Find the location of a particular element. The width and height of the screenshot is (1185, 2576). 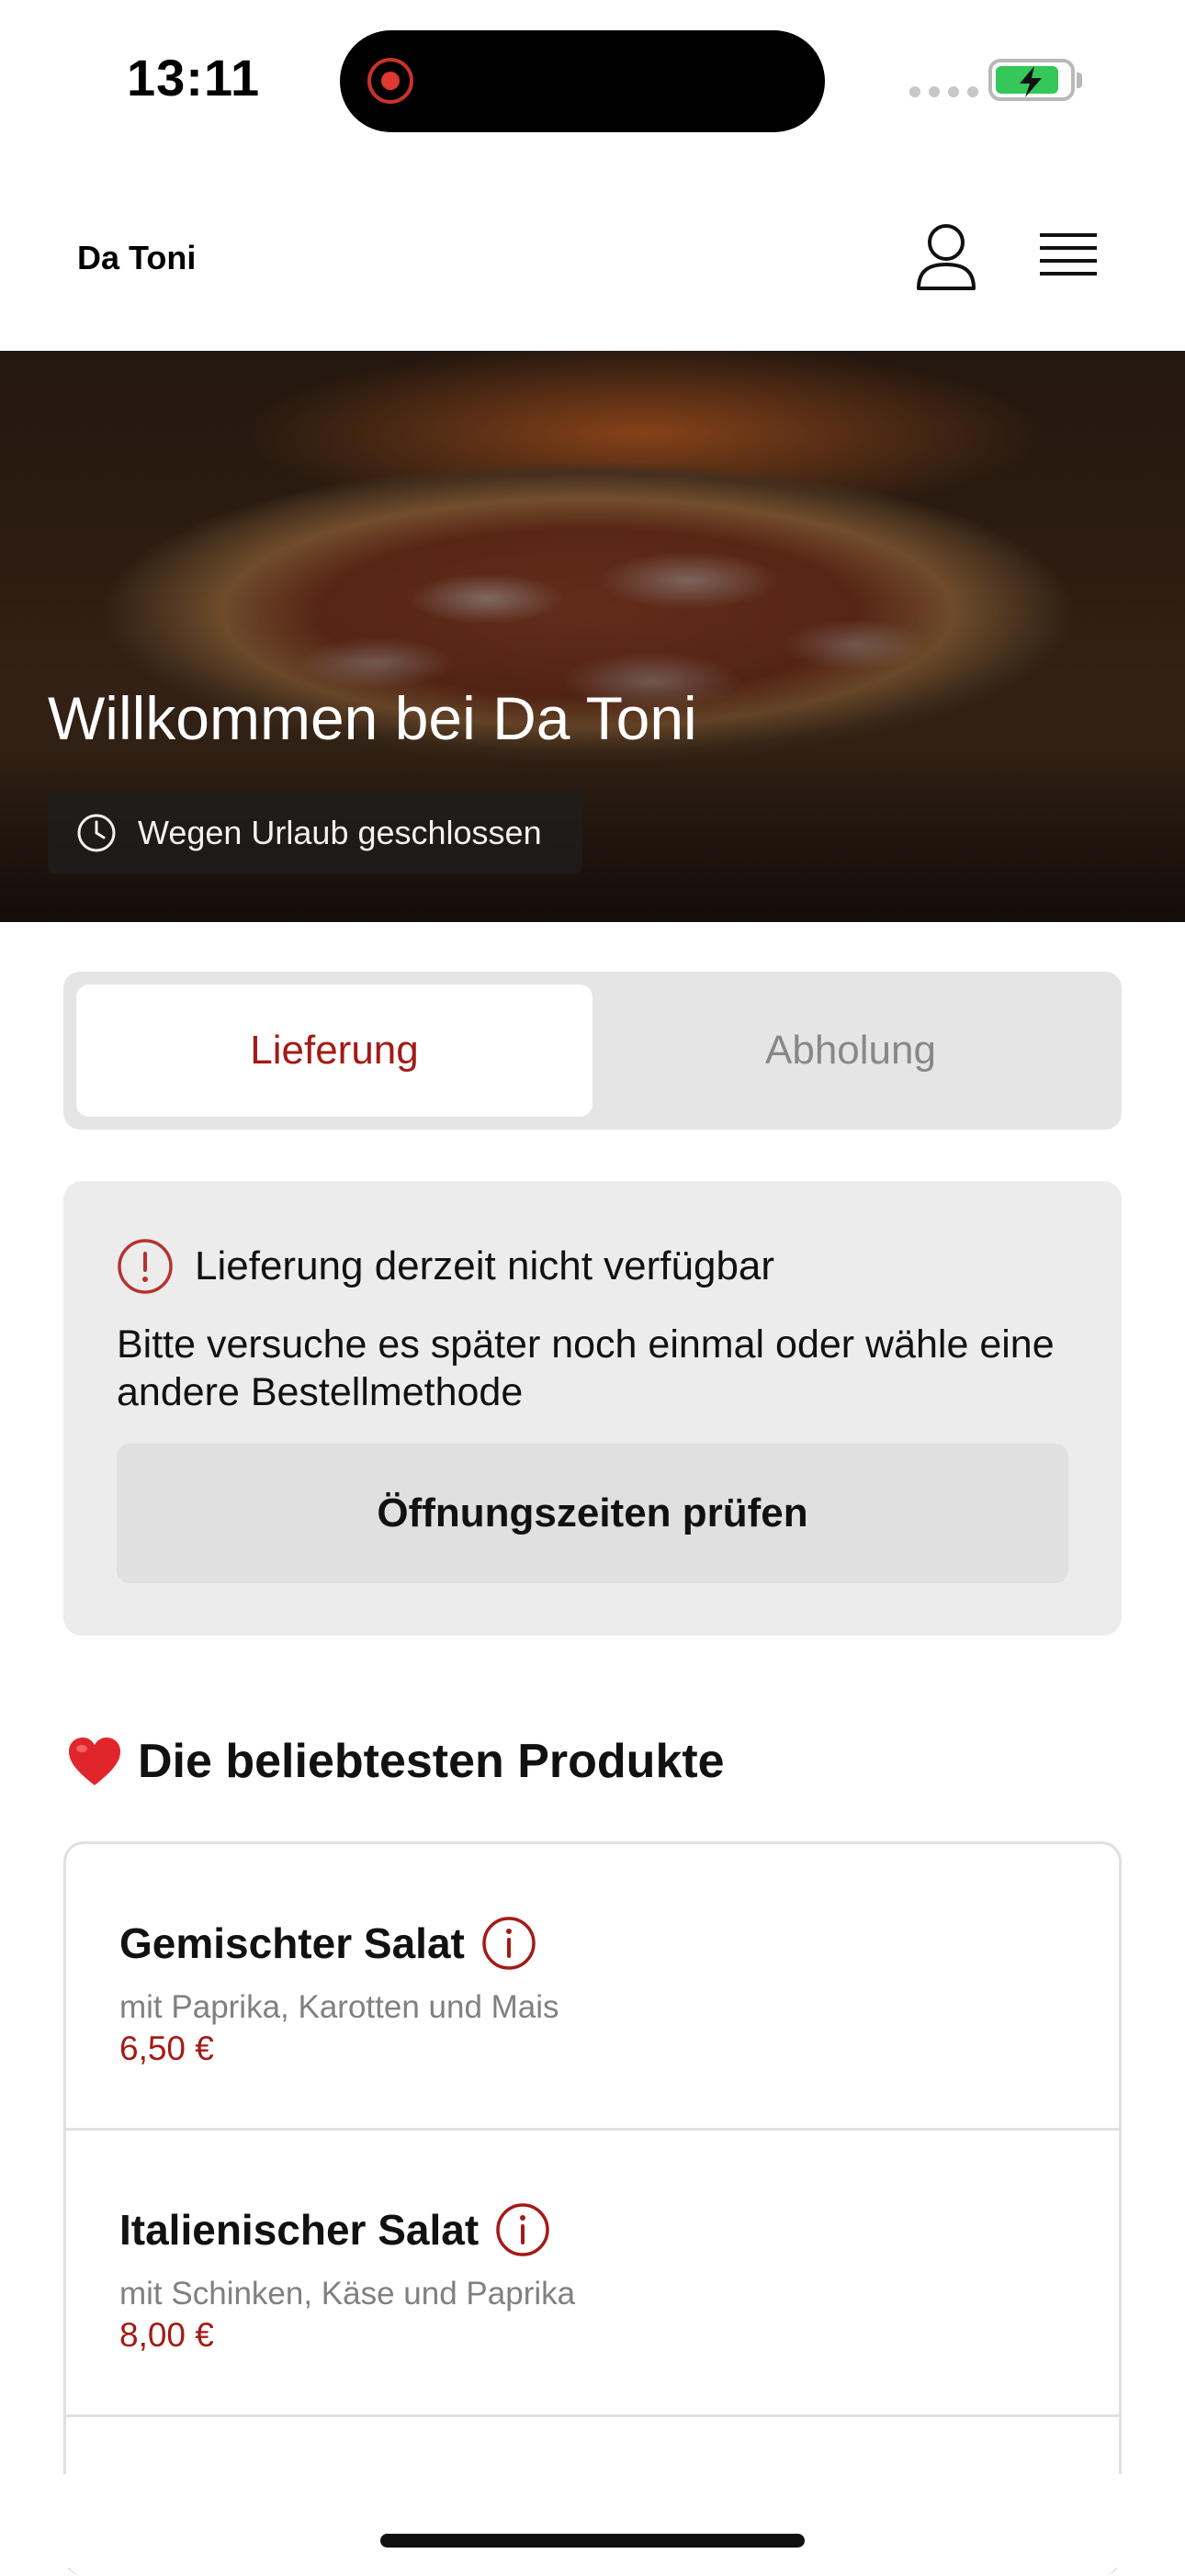

order-mode-switch: Lieferung Abholung is located at coordinates (592, 1051).